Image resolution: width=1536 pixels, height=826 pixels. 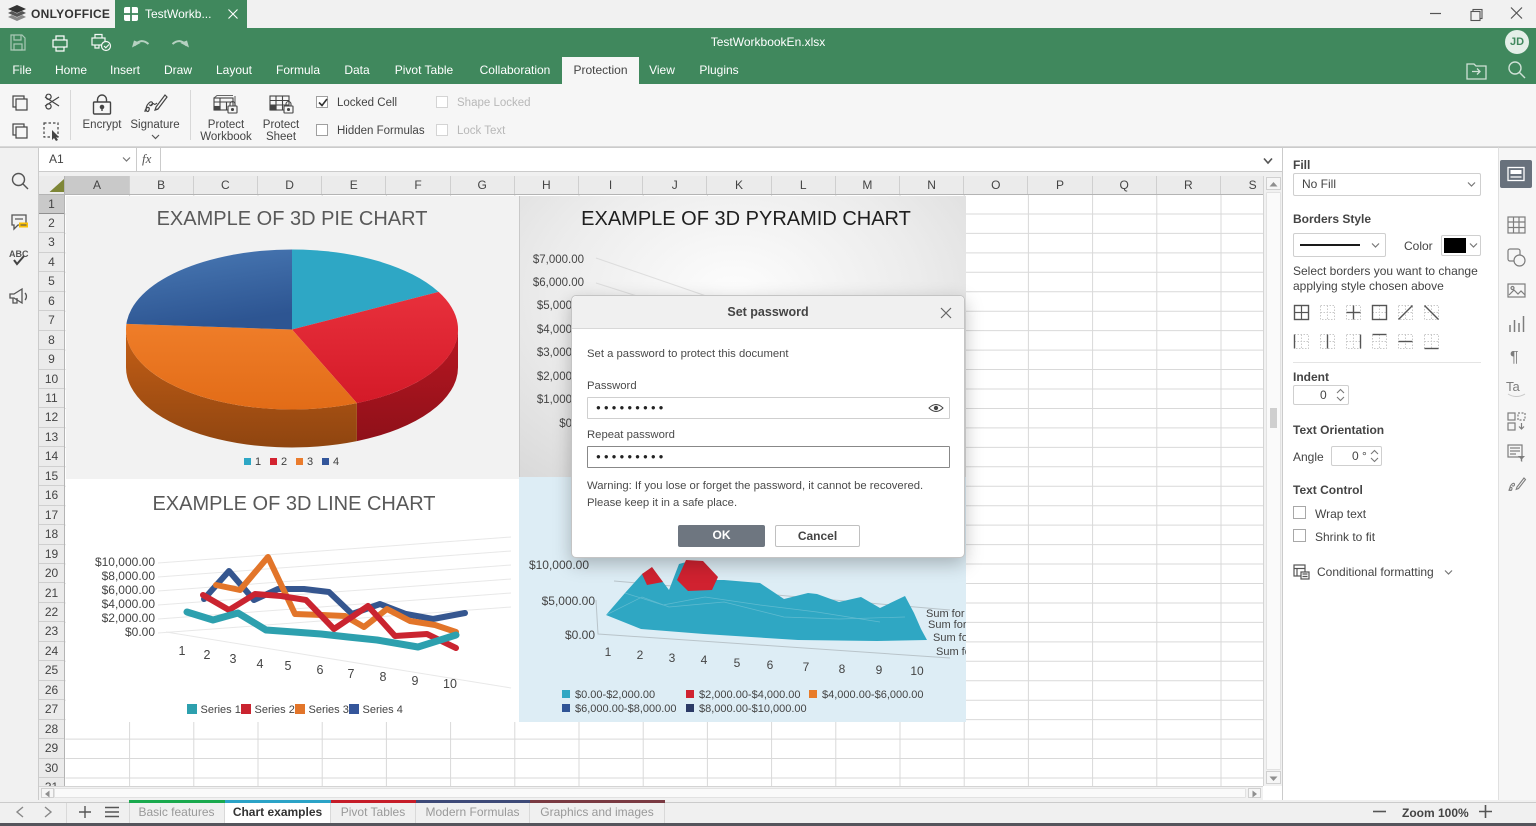 What do you see at coordinates (746, 219) in the screenshot?
I see `svg-text: EXAMPLE OF 3D PYRAMID CHART` at bounding box center [746, 219].